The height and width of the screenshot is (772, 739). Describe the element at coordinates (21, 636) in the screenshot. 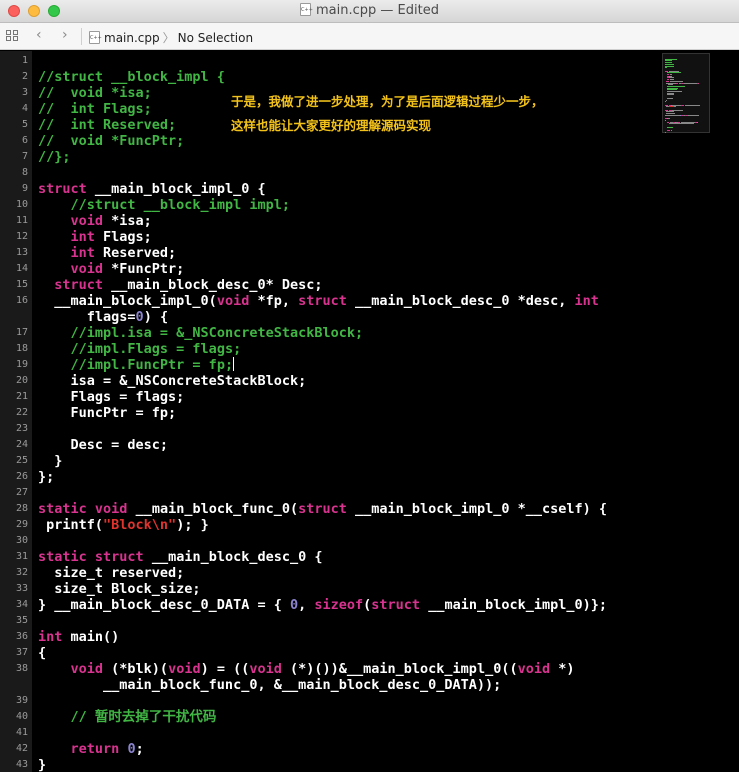

I see `line-number: 36` at that location.